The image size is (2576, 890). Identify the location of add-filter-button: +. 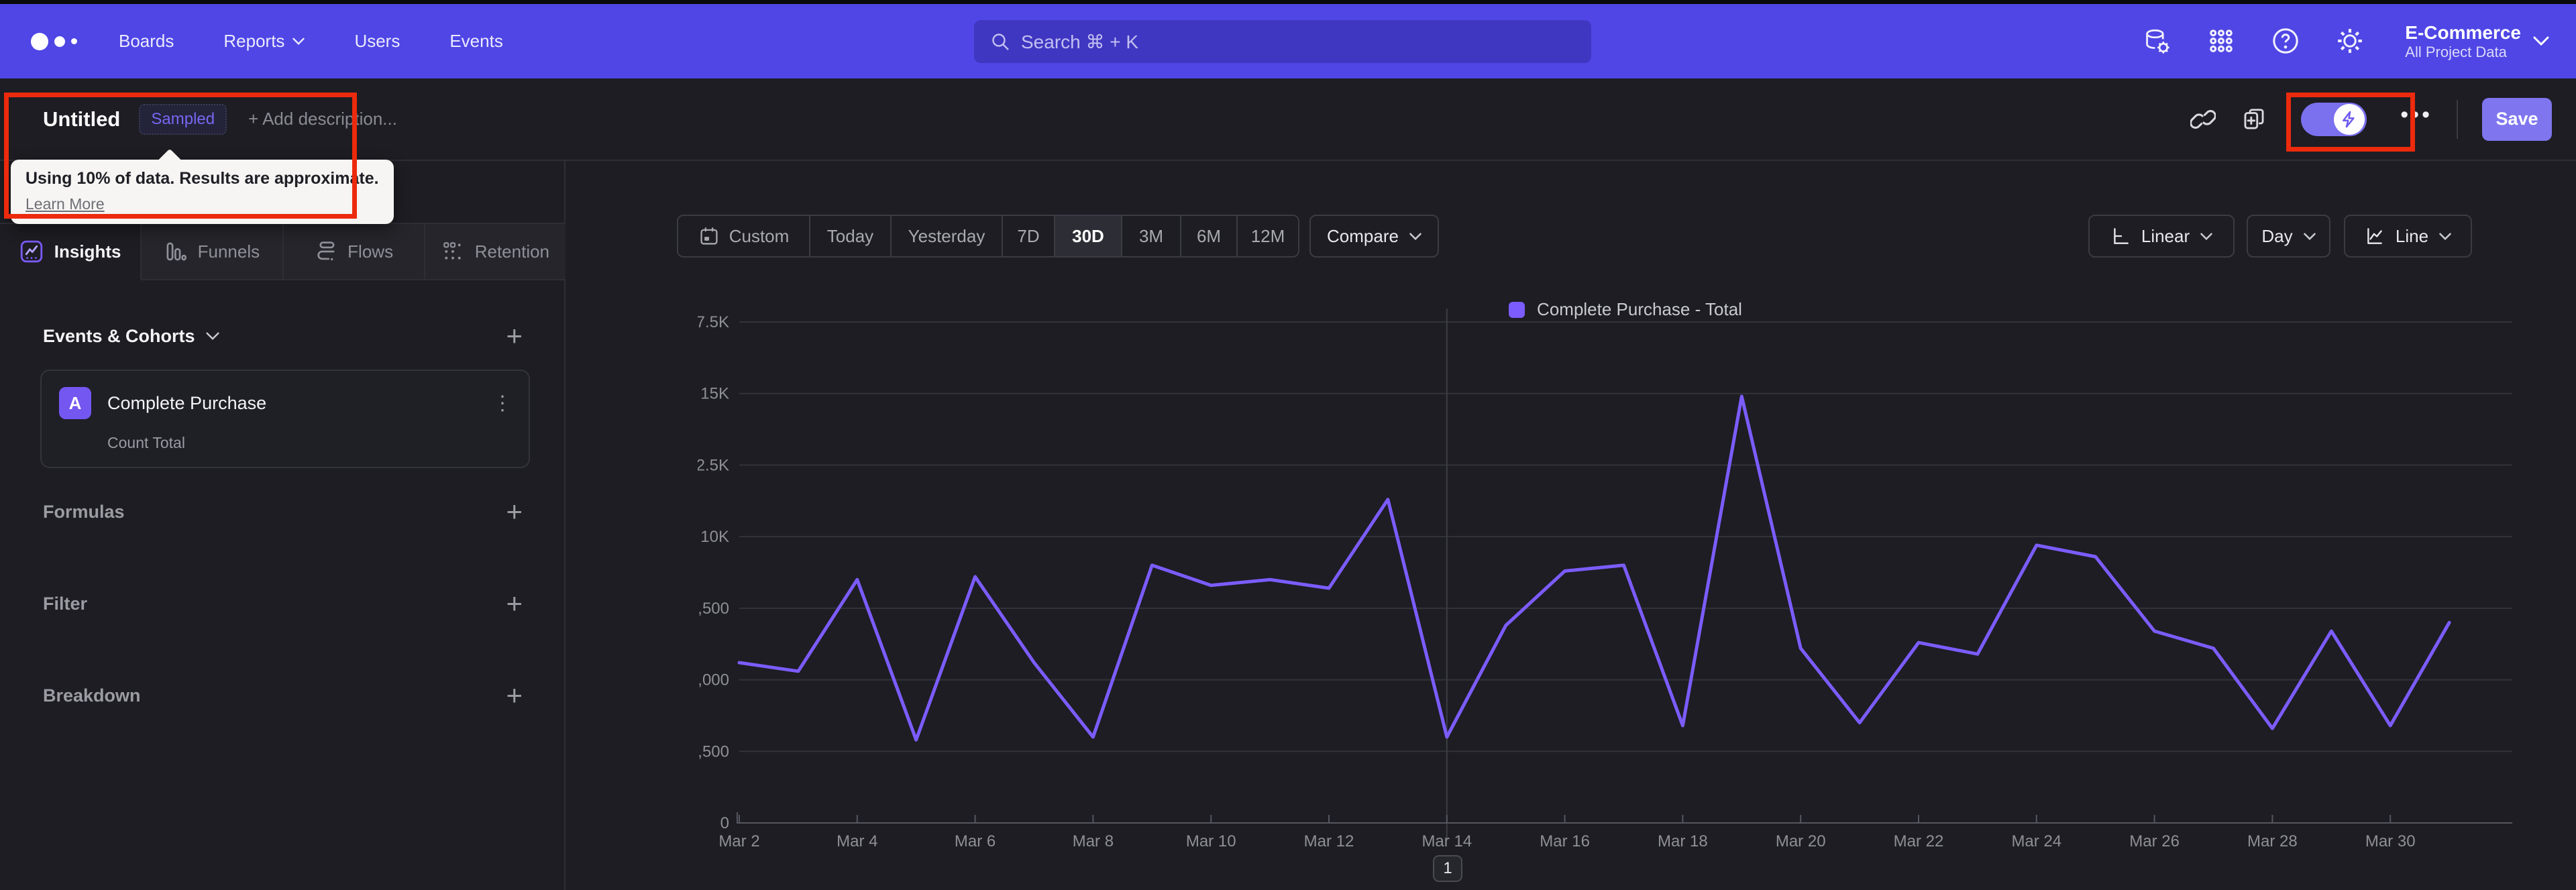
(514, 604).